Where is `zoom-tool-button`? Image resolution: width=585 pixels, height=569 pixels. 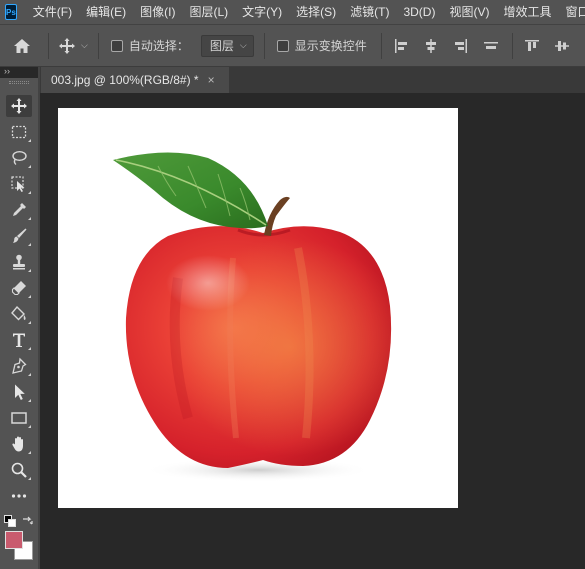 zoom-tool-button is located at coordinates (19, 470).